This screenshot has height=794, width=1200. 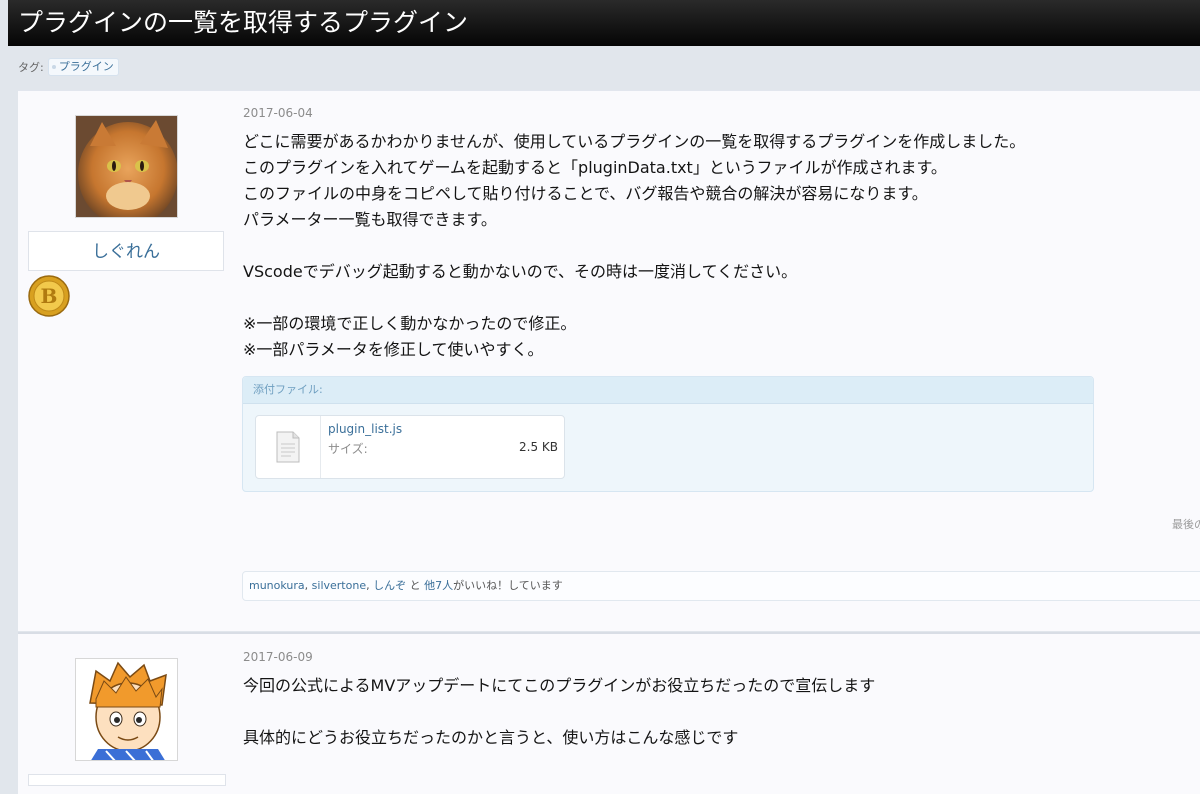 What do you see at coordinates (668, 390) in the screenshot?
I see `attachments-header: 添付ファイル:` at bounding box center [668, 390].